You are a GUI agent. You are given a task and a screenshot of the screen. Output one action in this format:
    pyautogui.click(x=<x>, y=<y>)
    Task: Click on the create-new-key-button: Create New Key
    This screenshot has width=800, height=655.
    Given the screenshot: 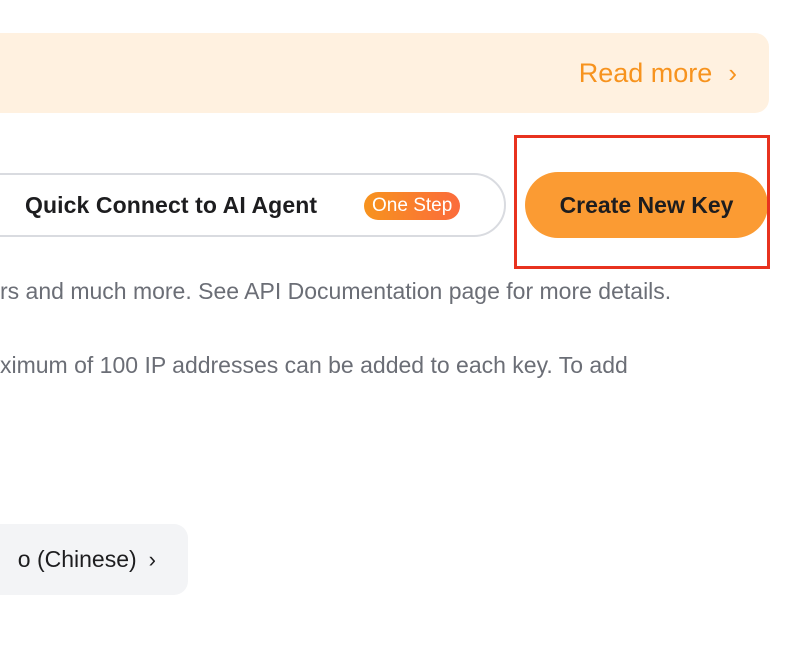 What is the action you would take?
    pyautogui.click(x=646, y=205)
    